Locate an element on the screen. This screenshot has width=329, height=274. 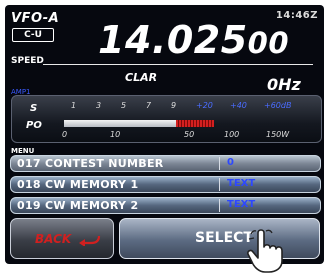
frequency-main: 14.025 is located at coordinates (173, 40).